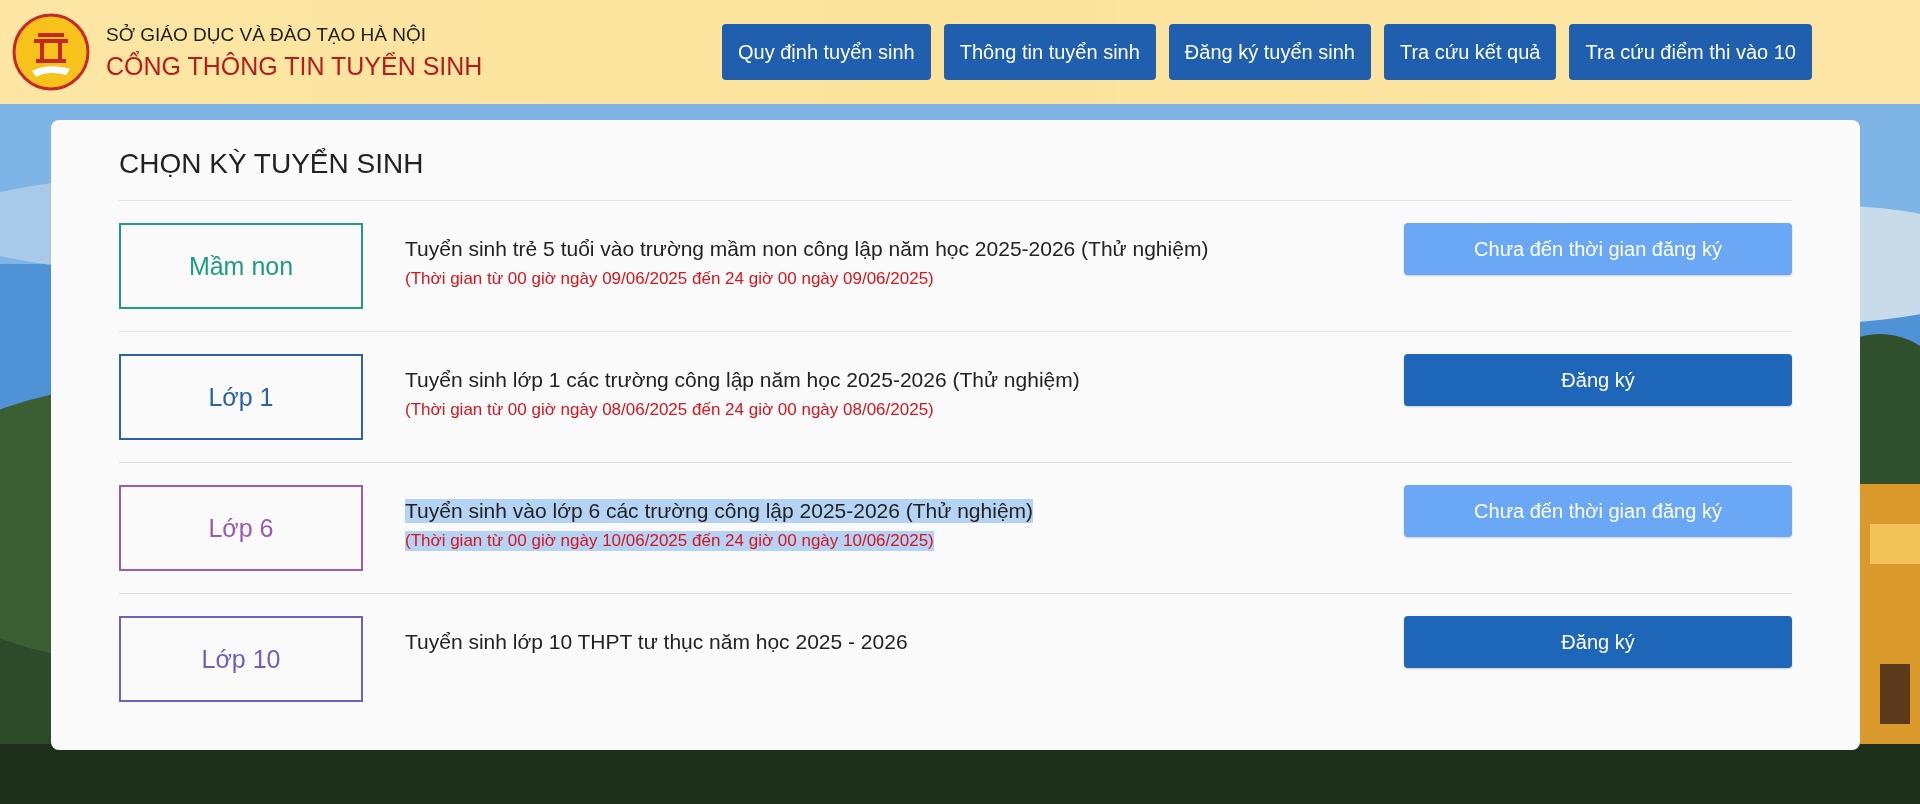  Describe the element at coordinates (669, 279) in the screenshot. I see `admission-period: (Thời gian từ 00 giờ ngày 09/06/2025 đến 24 giờ 00 ngày 09/06/2025)` at that location.